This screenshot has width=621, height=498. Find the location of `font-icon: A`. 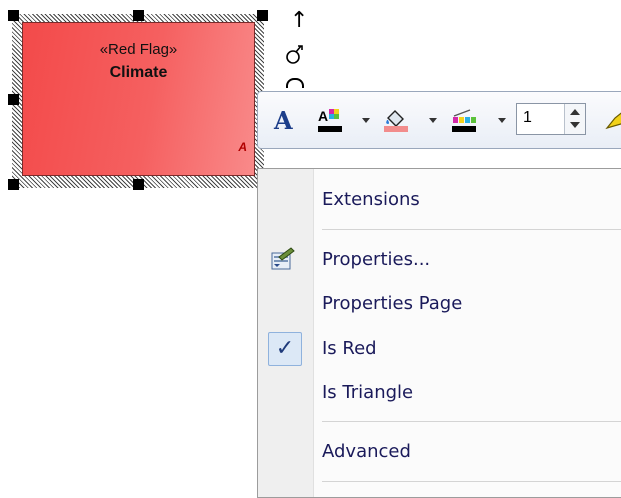

font-icon: A is located at coordinates (283, 120).